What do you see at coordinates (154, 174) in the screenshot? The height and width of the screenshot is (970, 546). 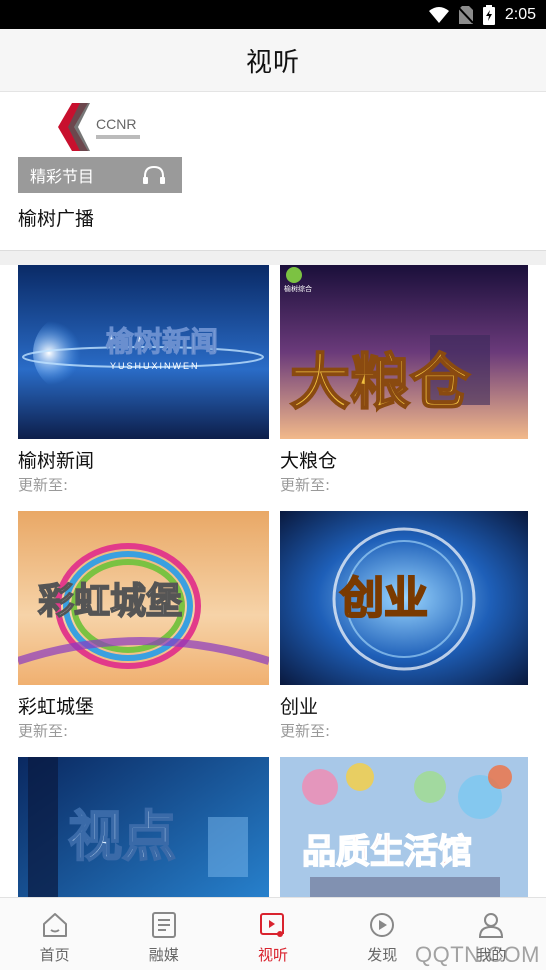 I see `headphones-icon` at bounding box center [154, 174].